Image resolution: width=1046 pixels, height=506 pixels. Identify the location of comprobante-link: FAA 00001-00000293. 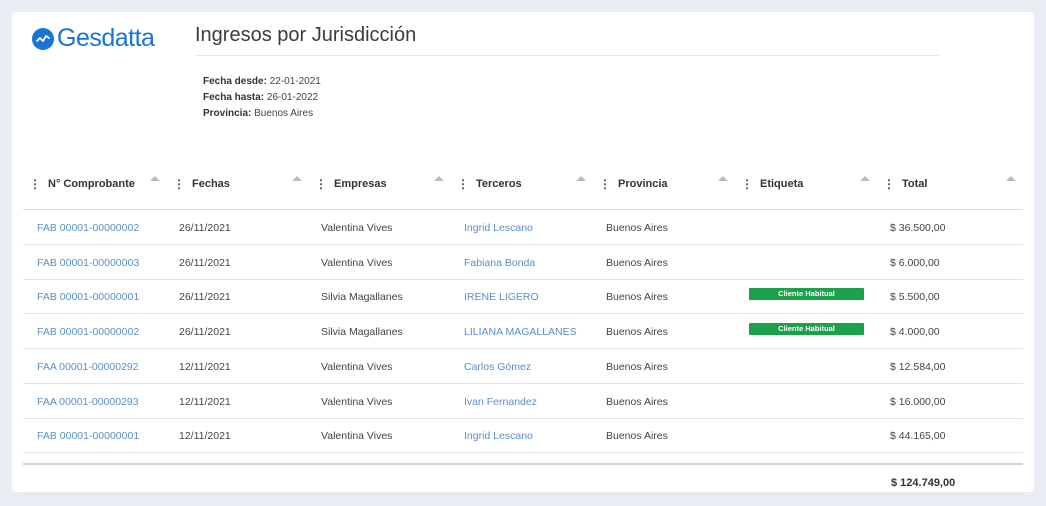
(88, 402).